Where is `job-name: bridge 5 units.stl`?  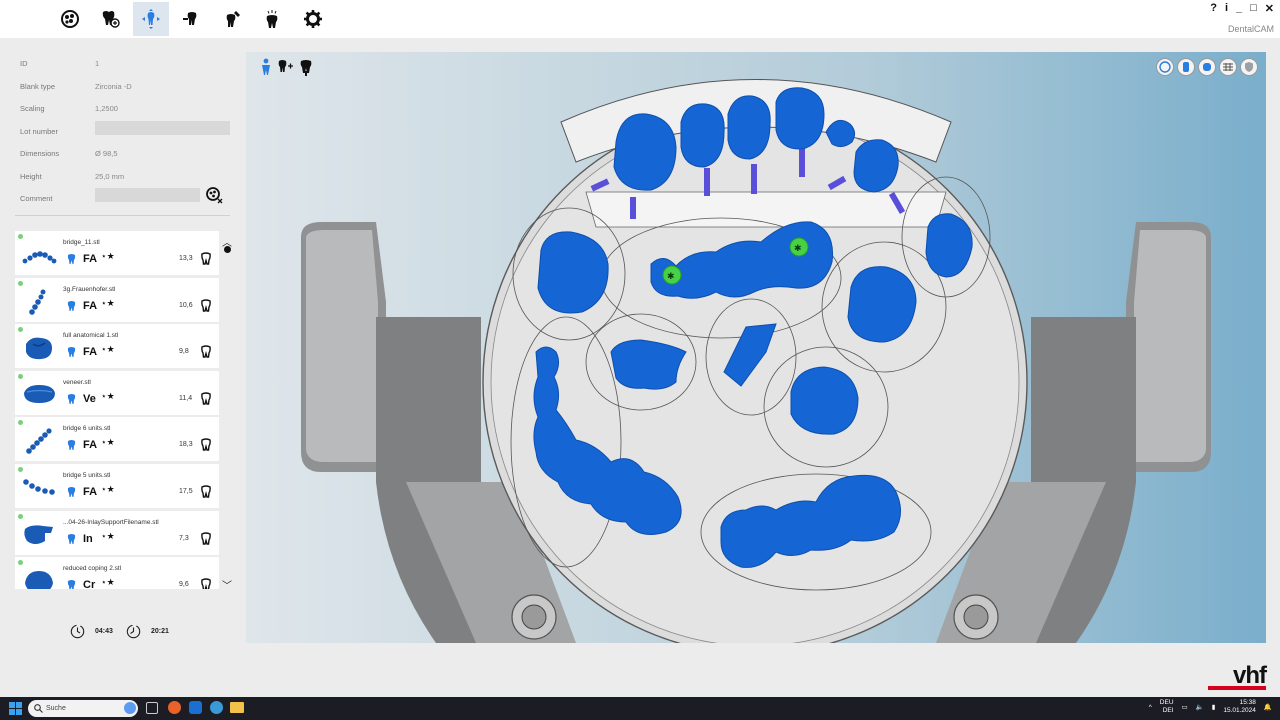
job-name: bridge 5 units.stl is located at coordinates (87, 475).